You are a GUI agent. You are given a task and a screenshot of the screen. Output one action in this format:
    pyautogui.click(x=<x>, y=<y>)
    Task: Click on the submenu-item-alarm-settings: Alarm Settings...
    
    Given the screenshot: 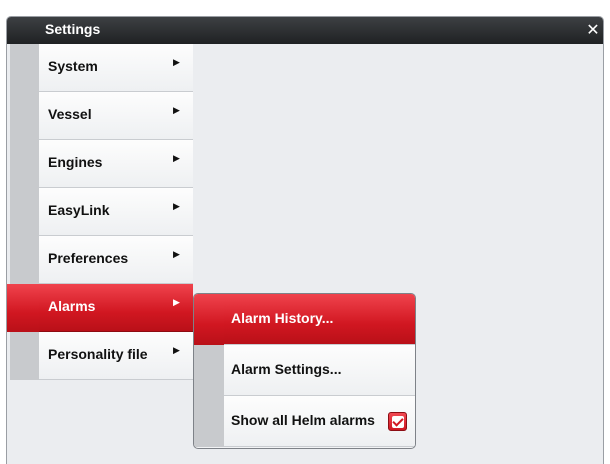 What is the action you would take?
    pyautogui.click(x=304, y=370)
    